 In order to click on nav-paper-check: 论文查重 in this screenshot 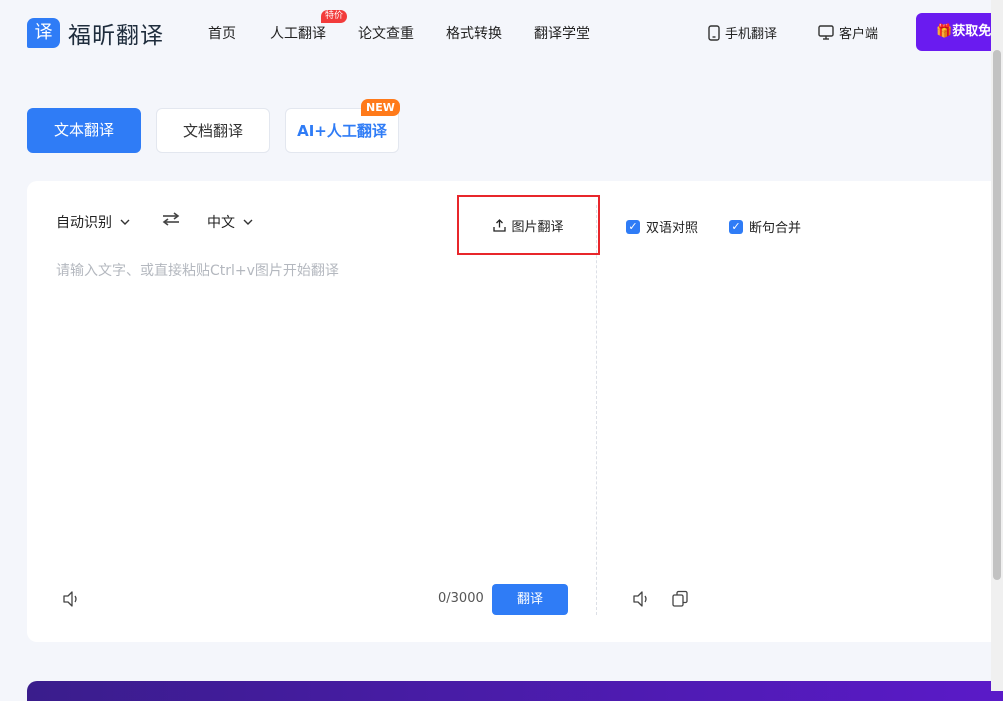, I will do `click(386, 33)`.